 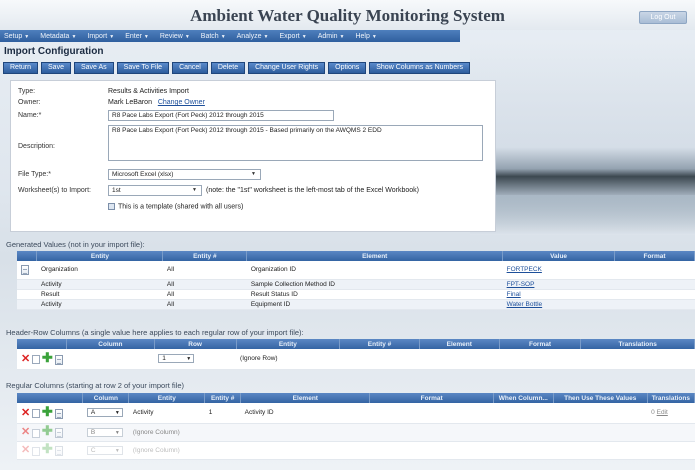 I want to click on new-document-icon, so click(x=25, y=269).